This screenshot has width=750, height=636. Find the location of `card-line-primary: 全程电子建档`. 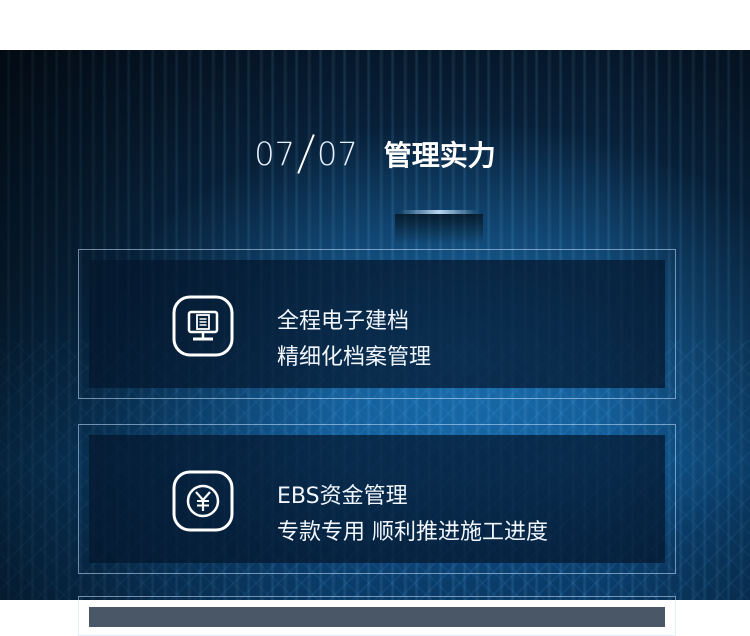

card-line-primary: 全程电子建档 is located at coordinates (343, 321).